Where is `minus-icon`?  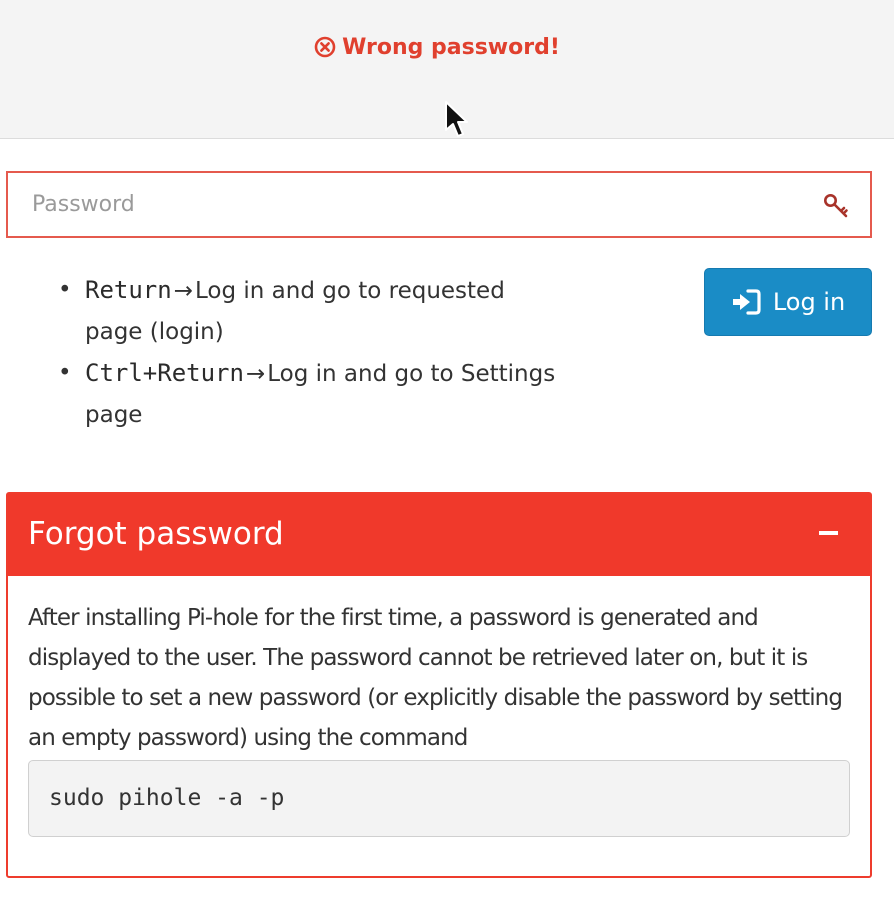 minus-icon is located at coordinates (828, 533).